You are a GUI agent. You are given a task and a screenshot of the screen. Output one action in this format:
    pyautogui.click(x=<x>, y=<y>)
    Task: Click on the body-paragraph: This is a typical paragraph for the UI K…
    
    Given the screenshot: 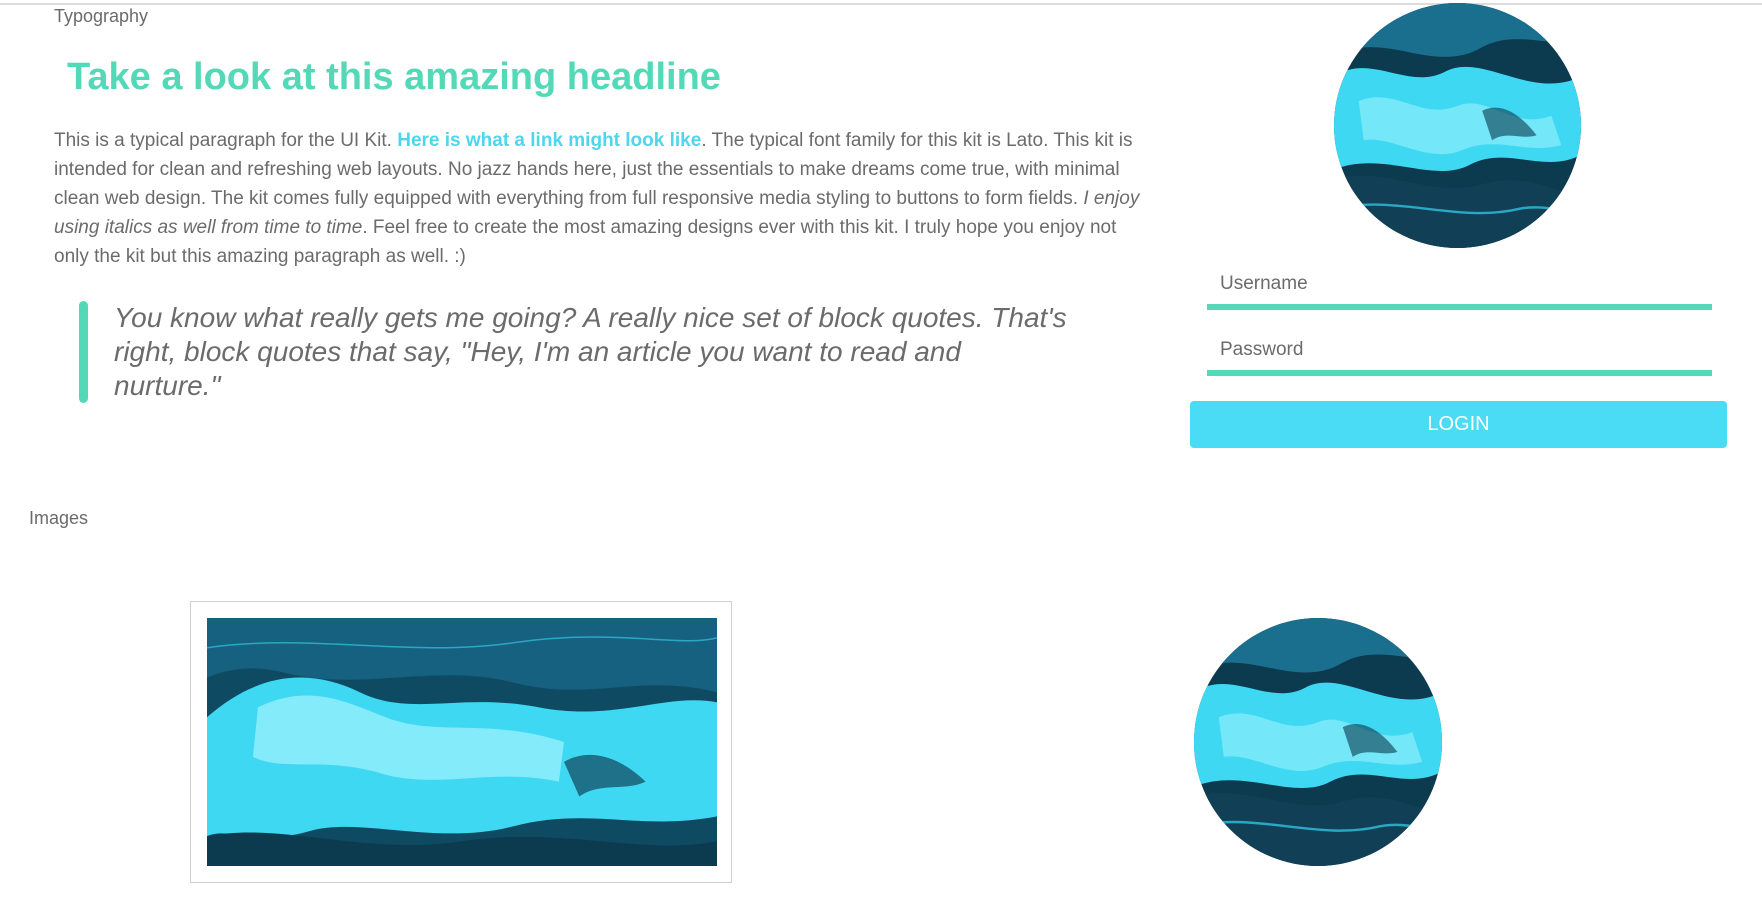 What is the action you would take?
    pyautogui.click(x=604, y=198)
    